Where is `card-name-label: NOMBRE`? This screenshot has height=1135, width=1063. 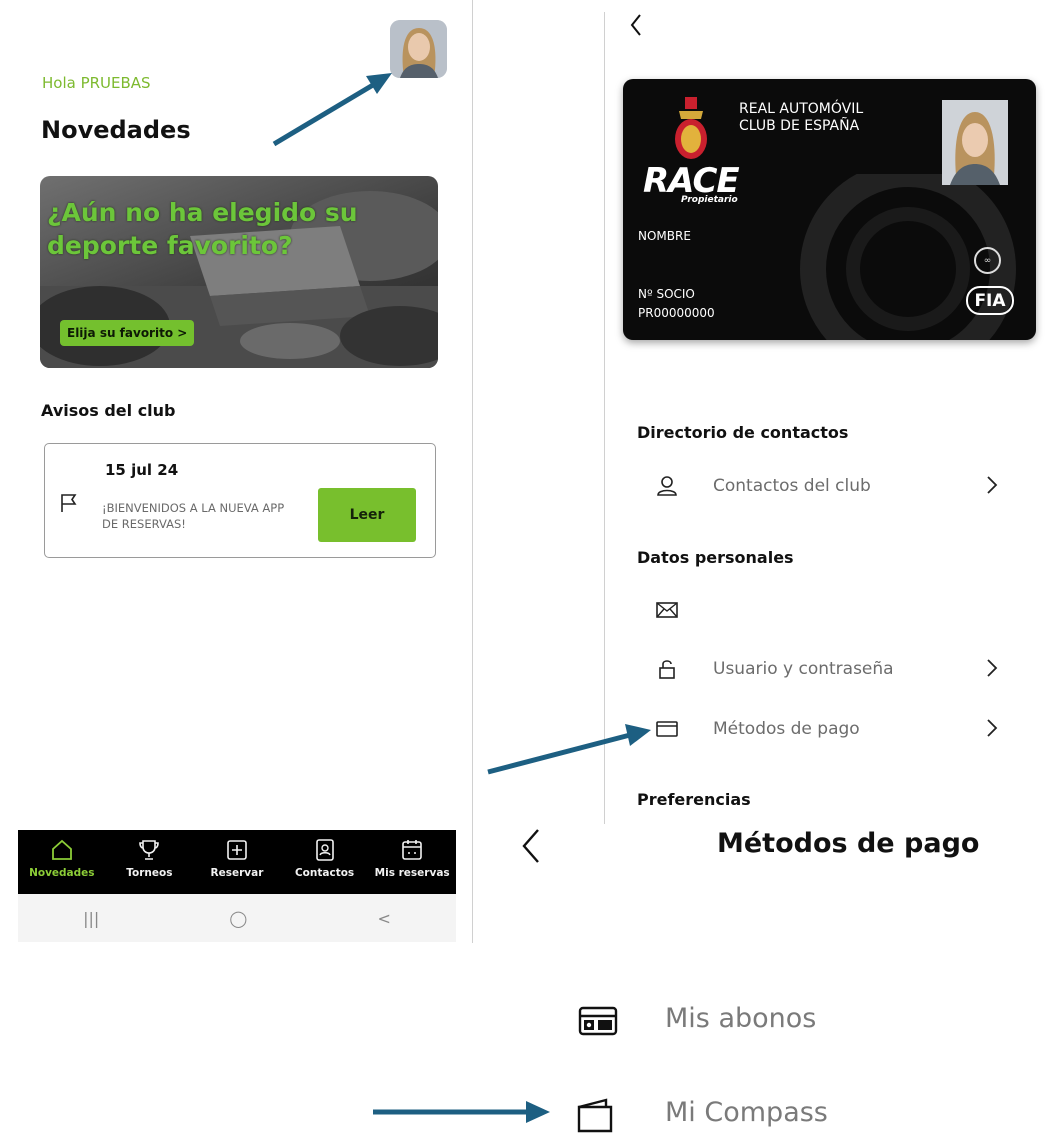
card-name-label: NOMBRE is located at coordinates (664, 236).